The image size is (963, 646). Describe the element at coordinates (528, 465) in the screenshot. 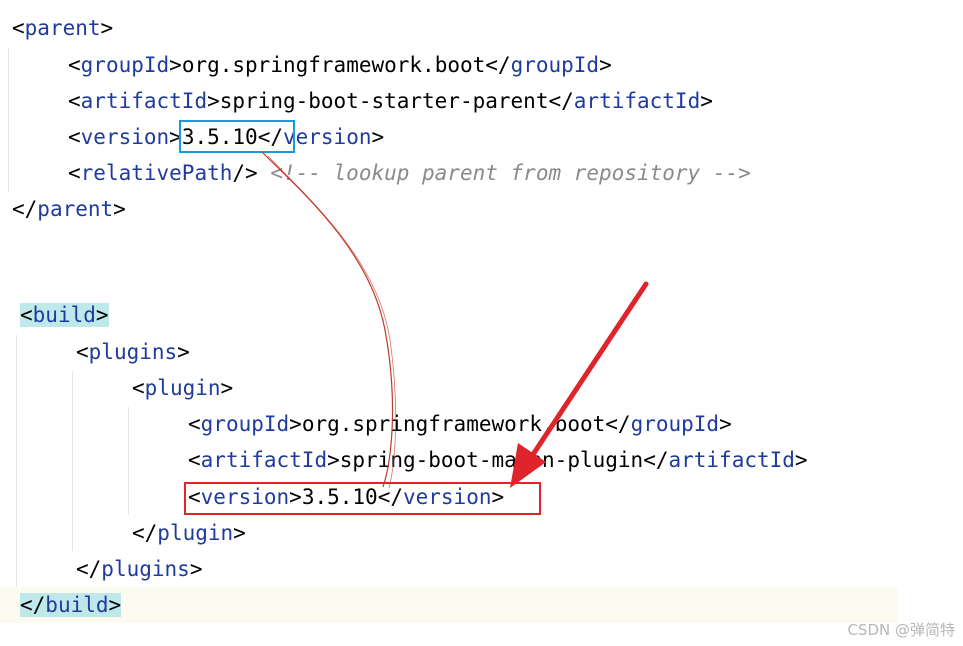

I see `red-arrow-head` at that location.